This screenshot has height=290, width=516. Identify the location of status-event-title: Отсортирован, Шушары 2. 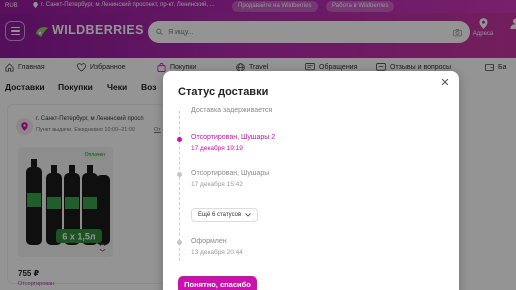
(233, 137).